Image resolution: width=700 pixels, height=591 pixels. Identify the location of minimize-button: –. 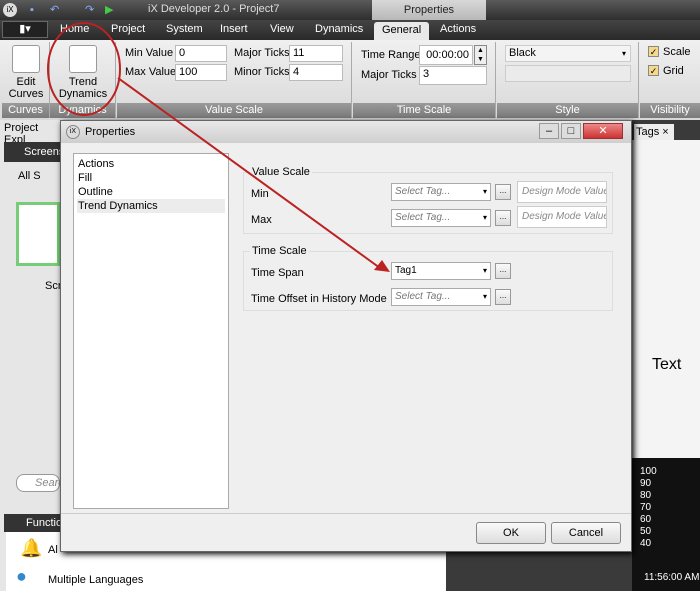
(549, 131).